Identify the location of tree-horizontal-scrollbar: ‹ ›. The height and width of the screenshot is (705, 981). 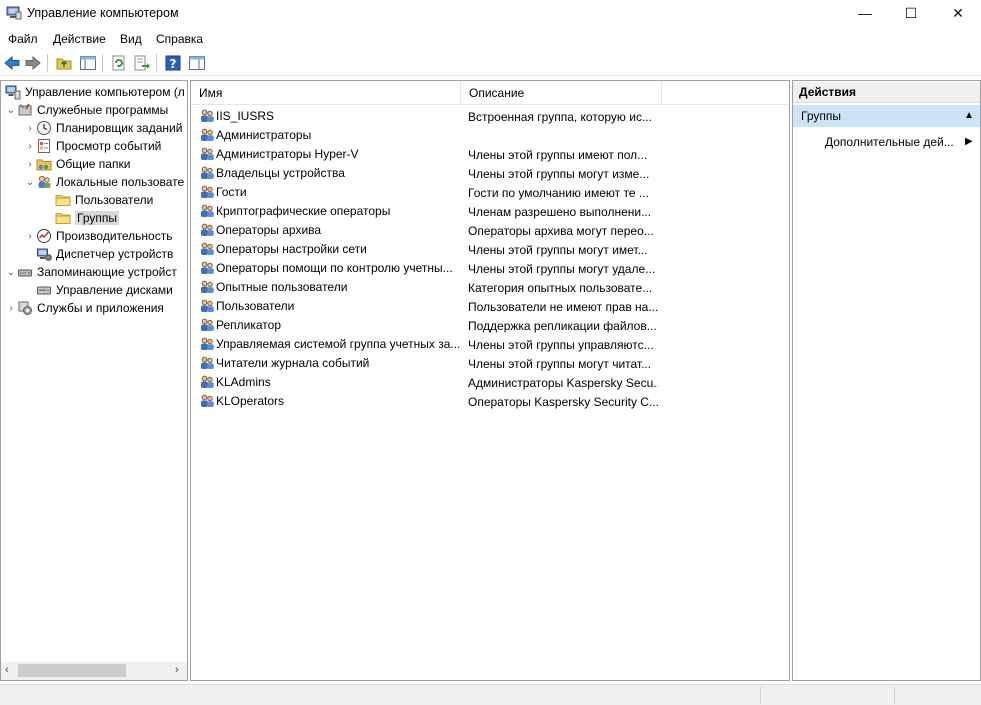
(94, 671).